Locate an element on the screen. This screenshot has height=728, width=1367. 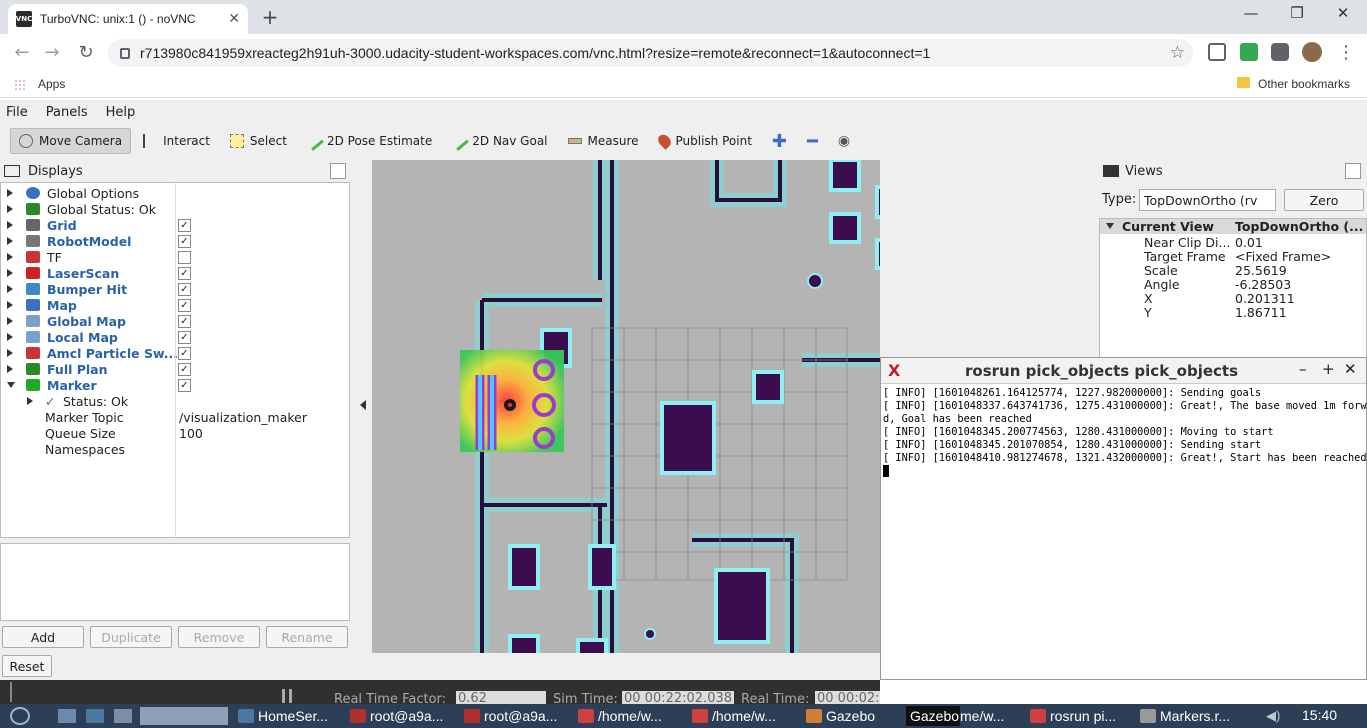
view-property-row: Y 1.86711 is located at coordinates (1233, 312).